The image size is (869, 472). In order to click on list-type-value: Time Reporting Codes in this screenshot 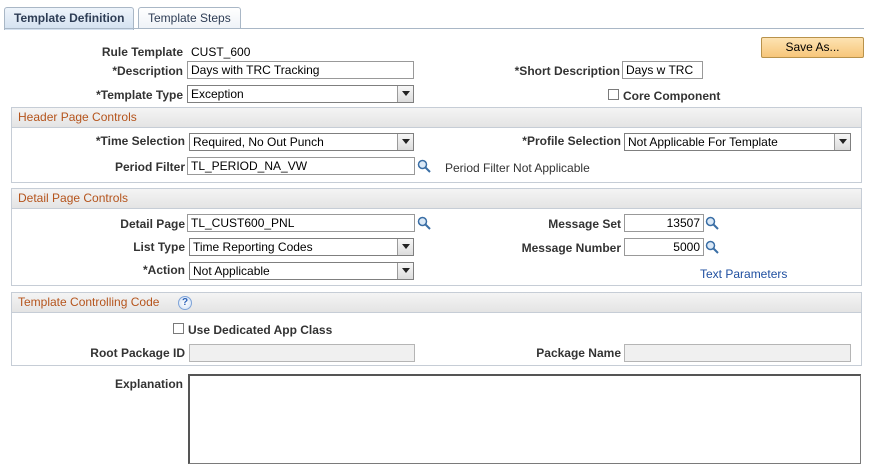, I will do `click(253, 247)`.